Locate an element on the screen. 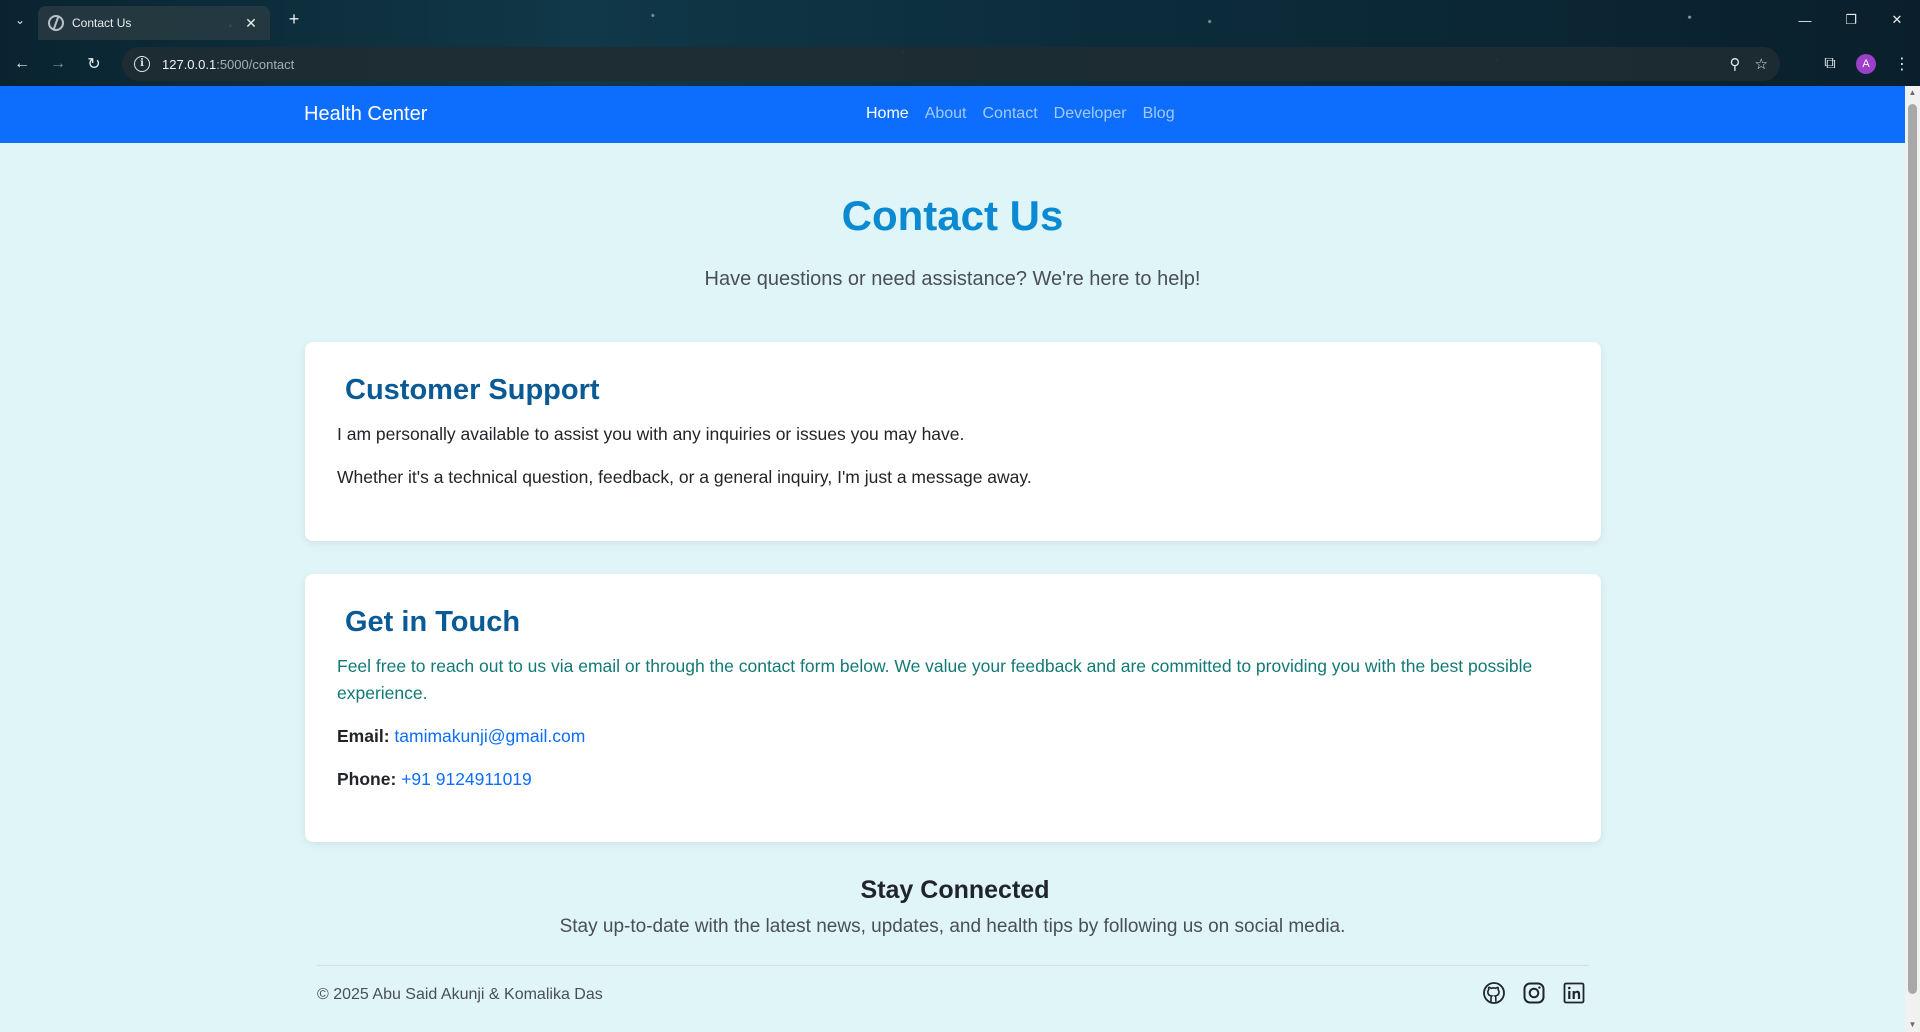 Image resolution: width=1920 pixels, height=1032 pixels. site-info-icon: i is located at coordinates (142, 64).